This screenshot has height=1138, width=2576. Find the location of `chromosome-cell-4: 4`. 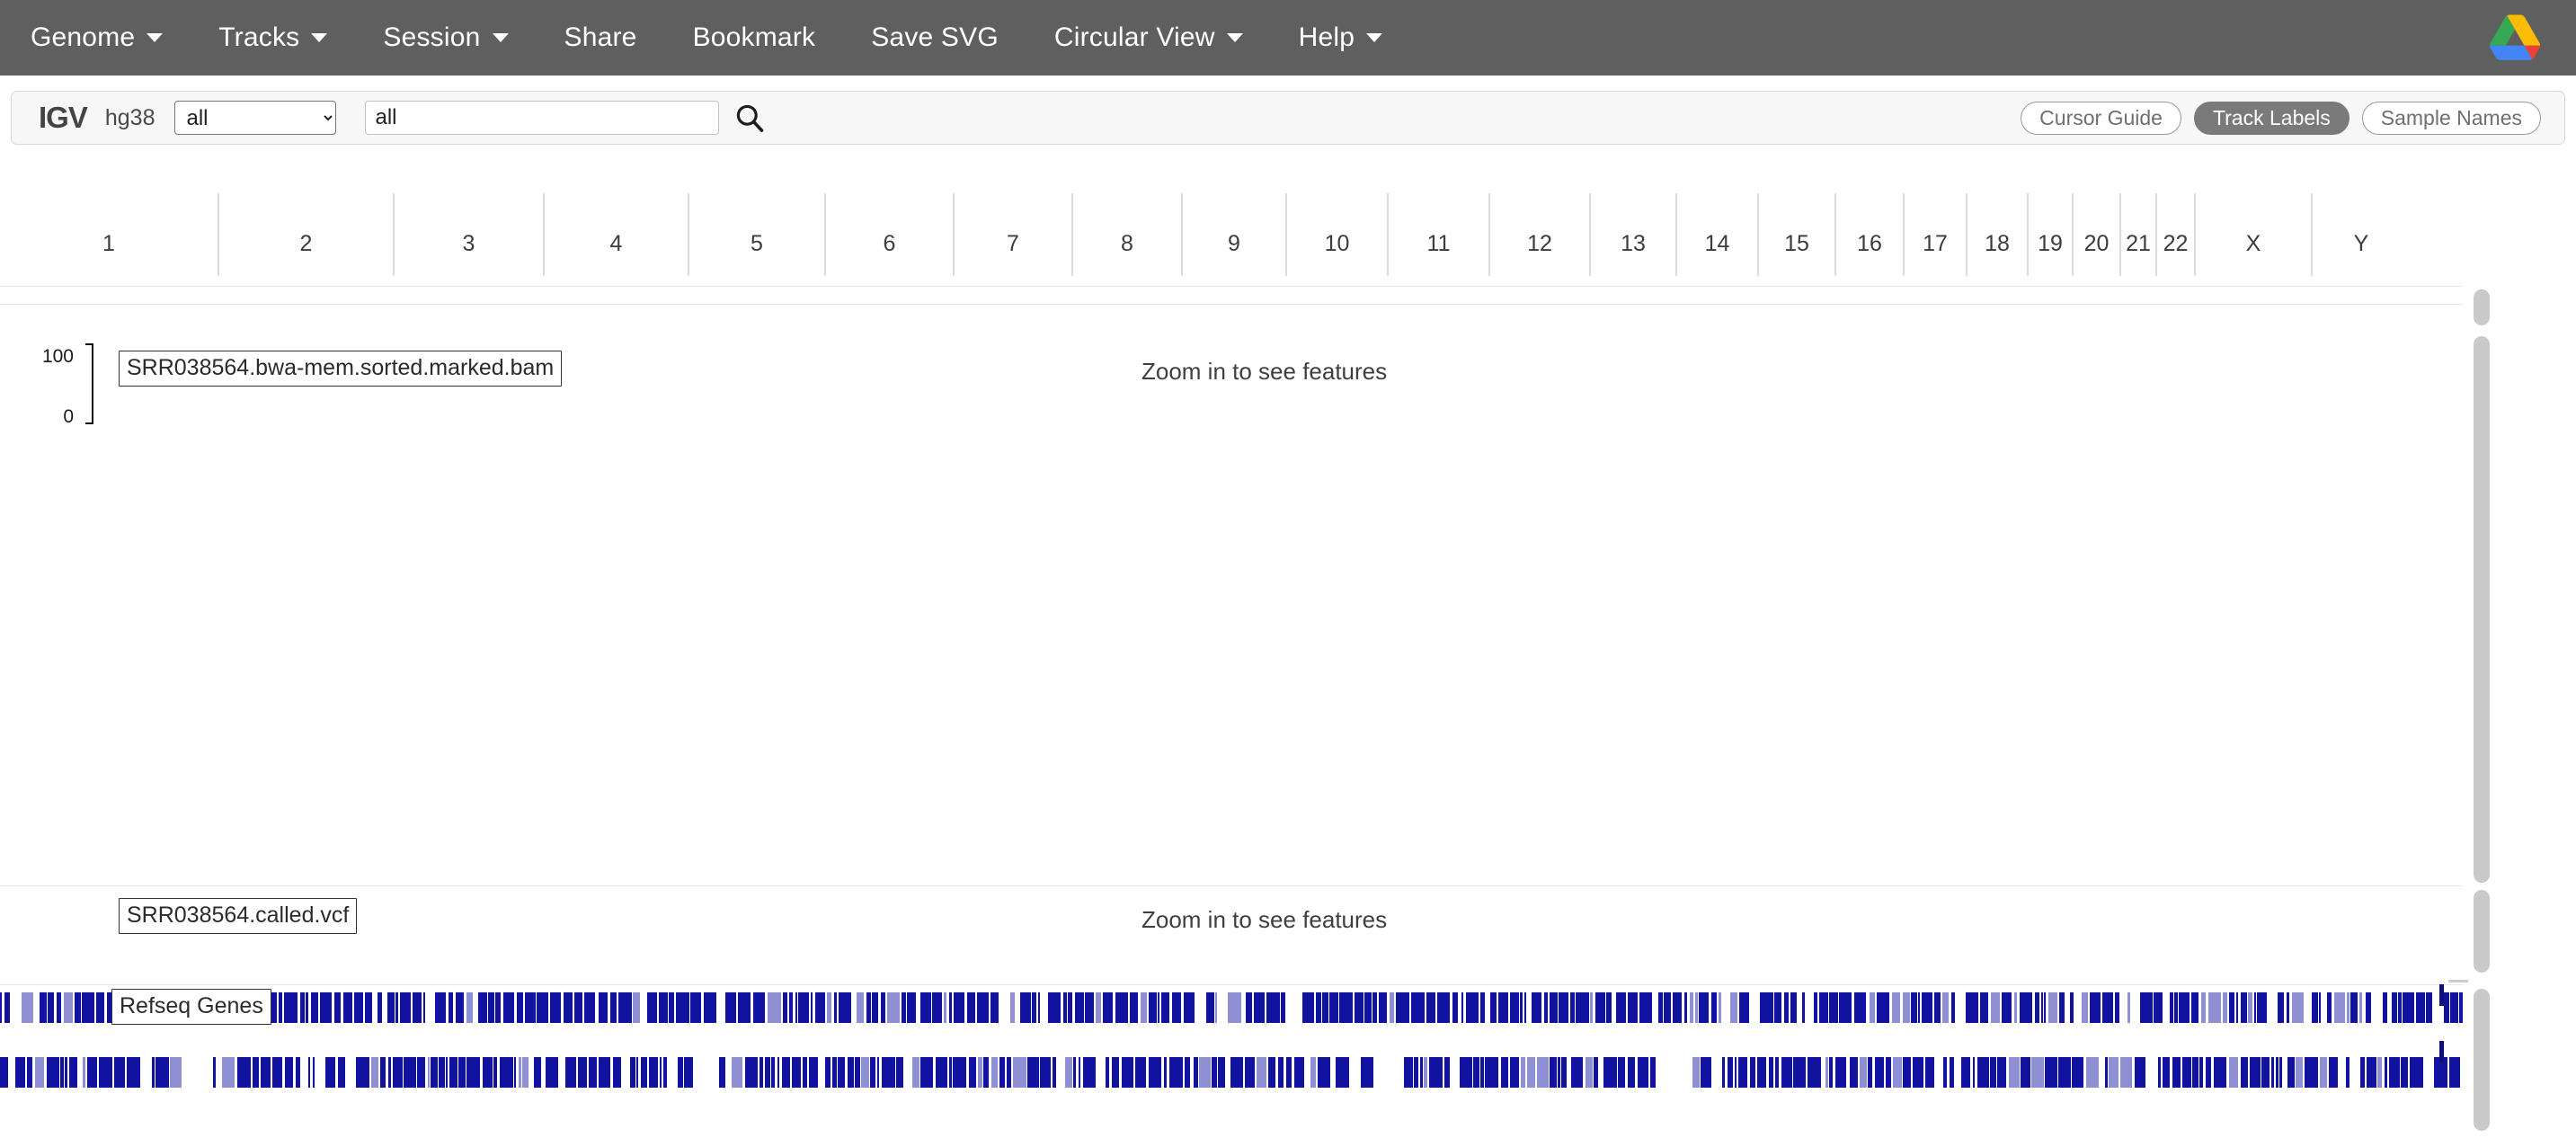

chromosome-cell-4: 4 is located at coordinates (615, 235).